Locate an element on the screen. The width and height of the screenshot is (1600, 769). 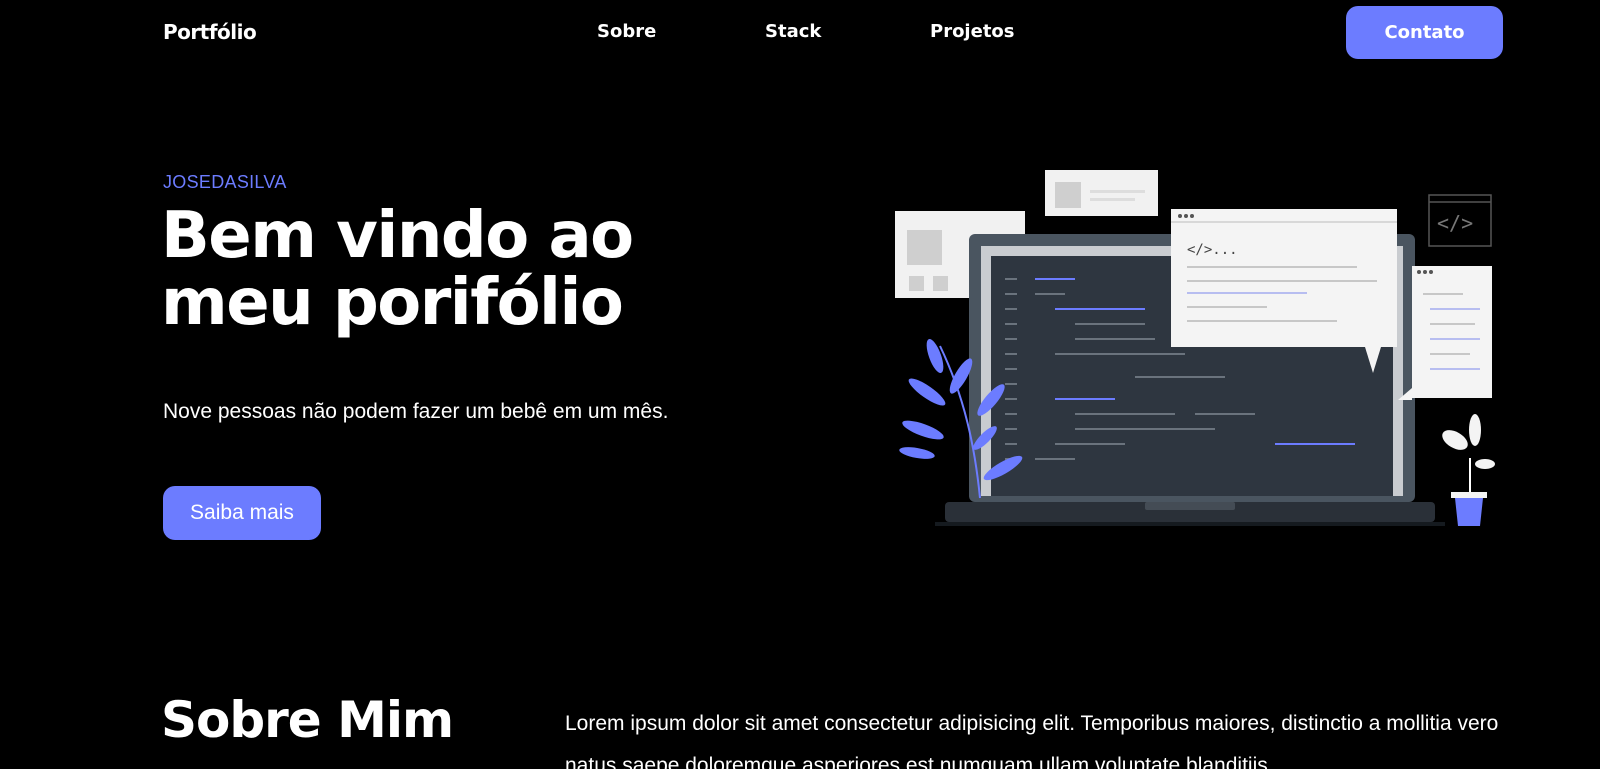
code-icon: </> is located at coordinates (1460, 220).